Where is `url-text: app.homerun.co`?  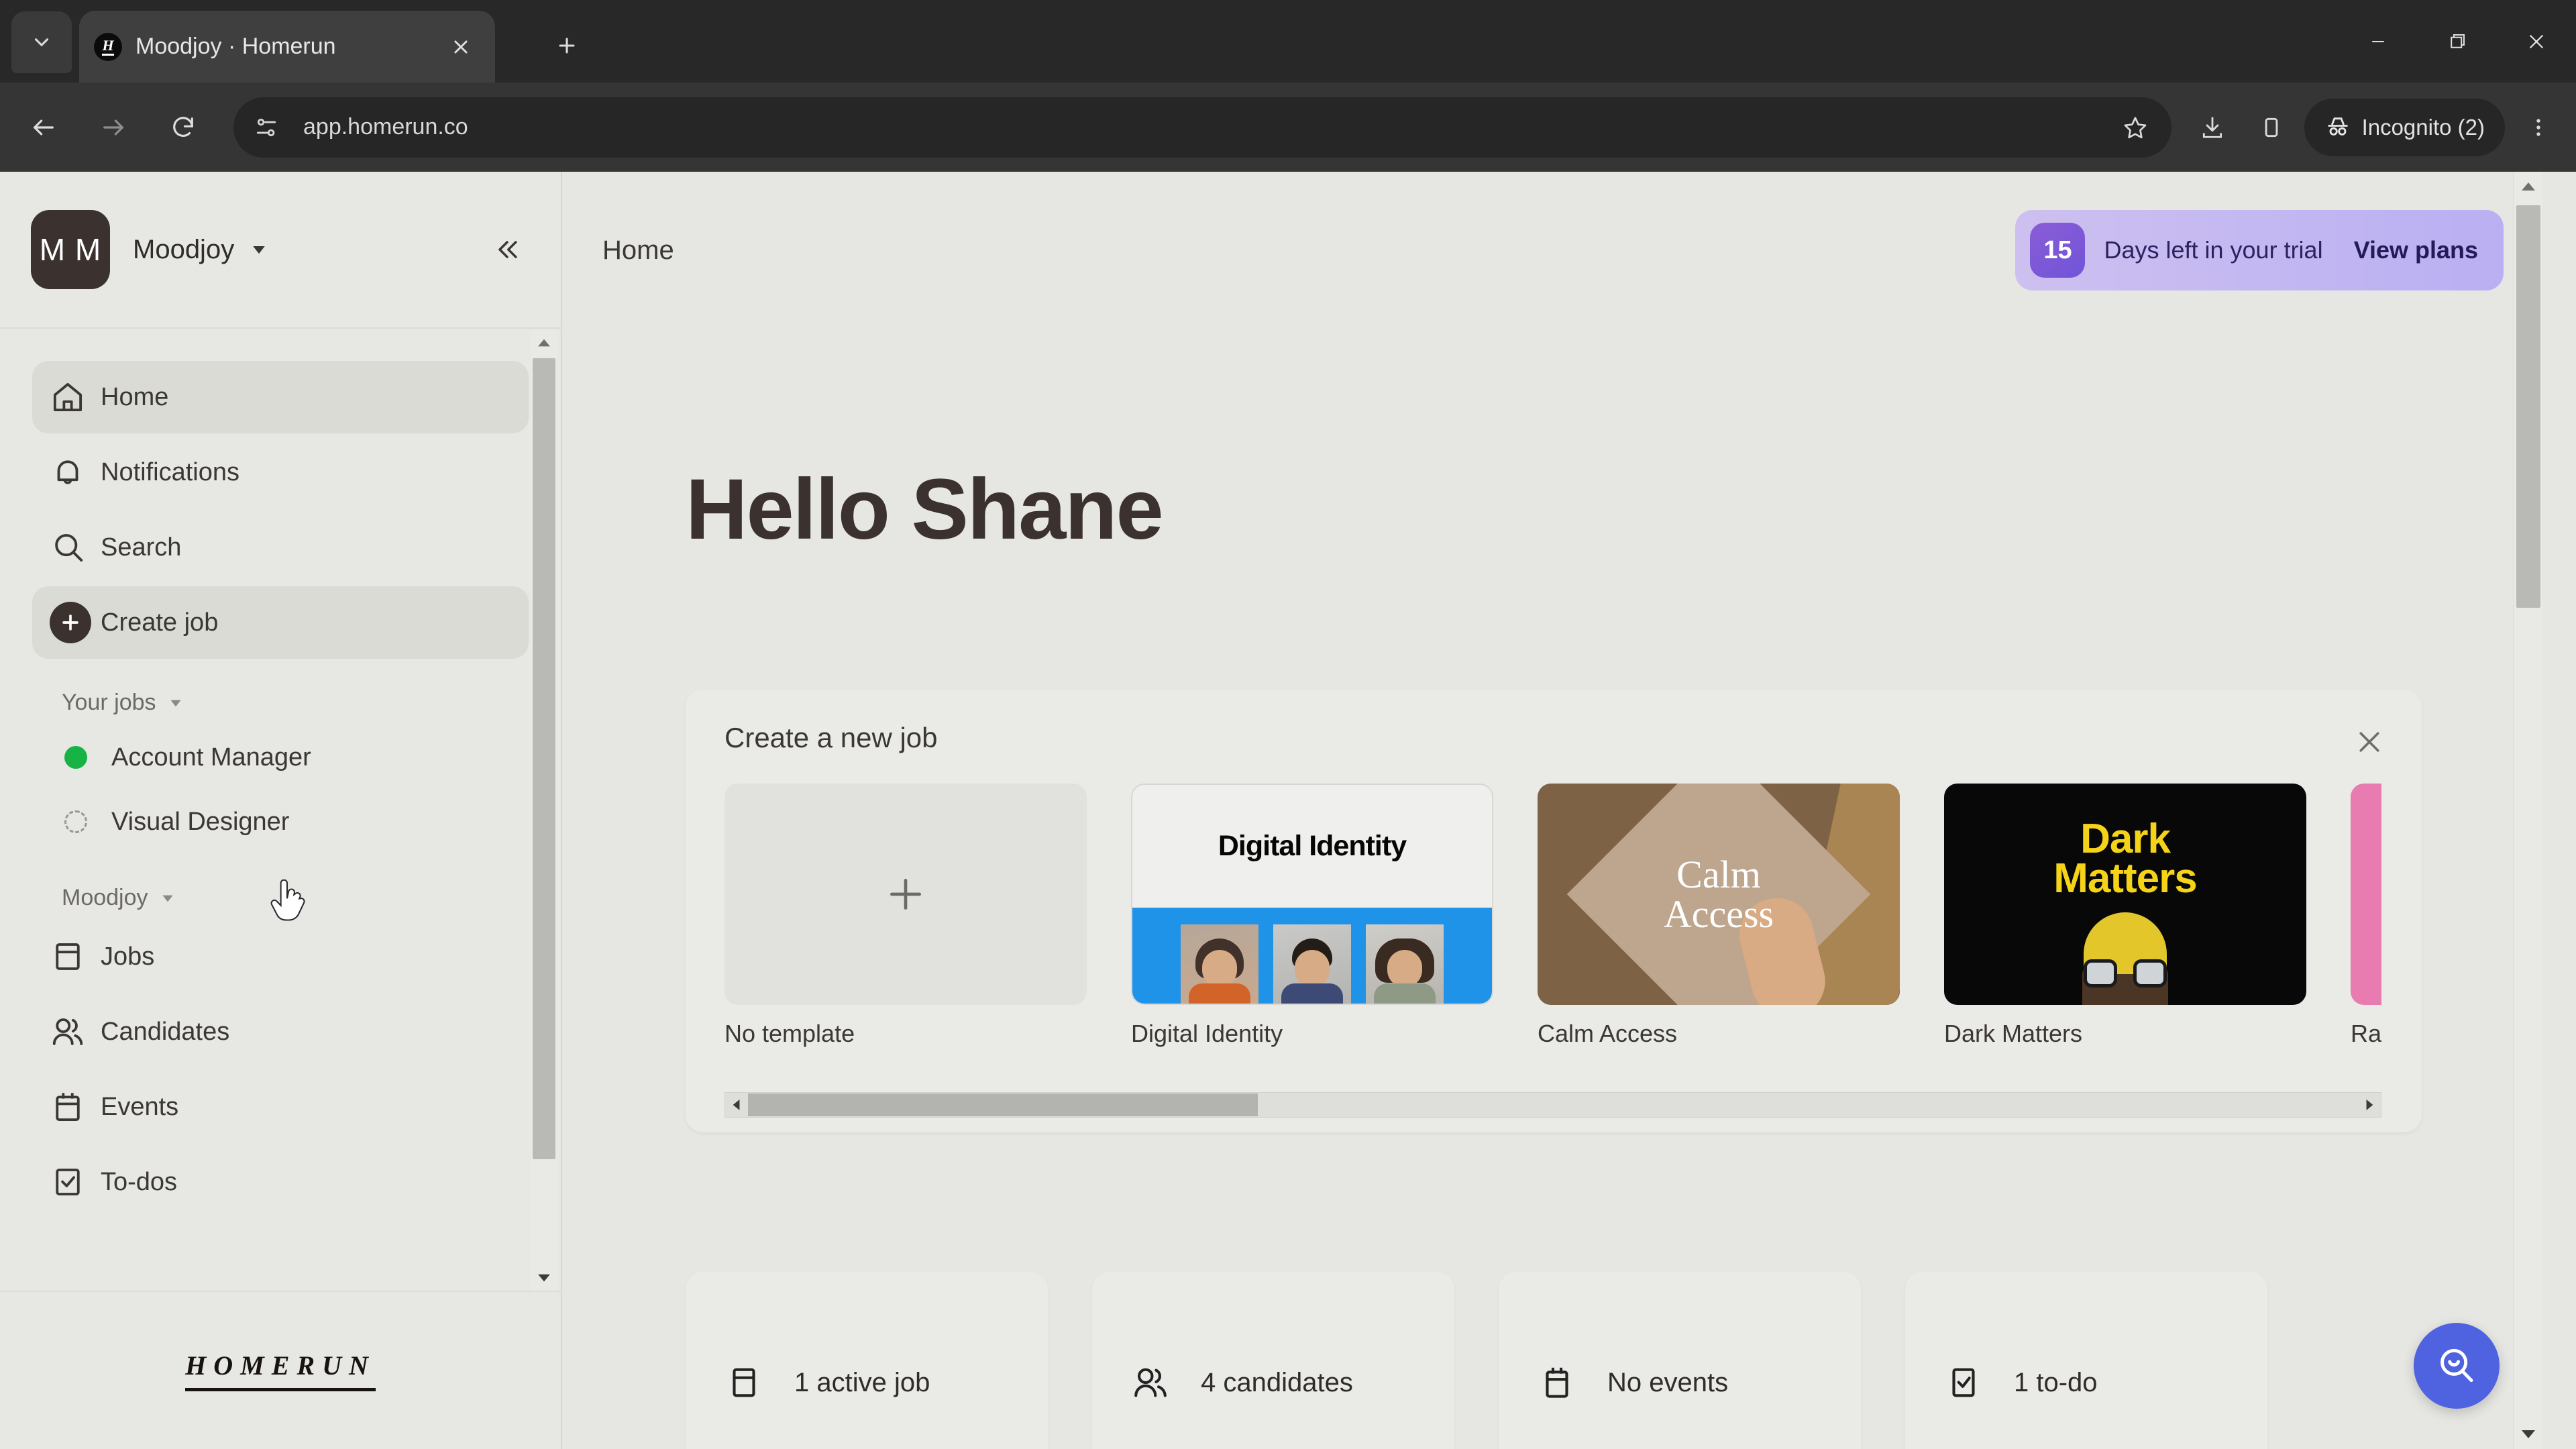
url-text: app.homerun.co is located at coordinates (385, 127).